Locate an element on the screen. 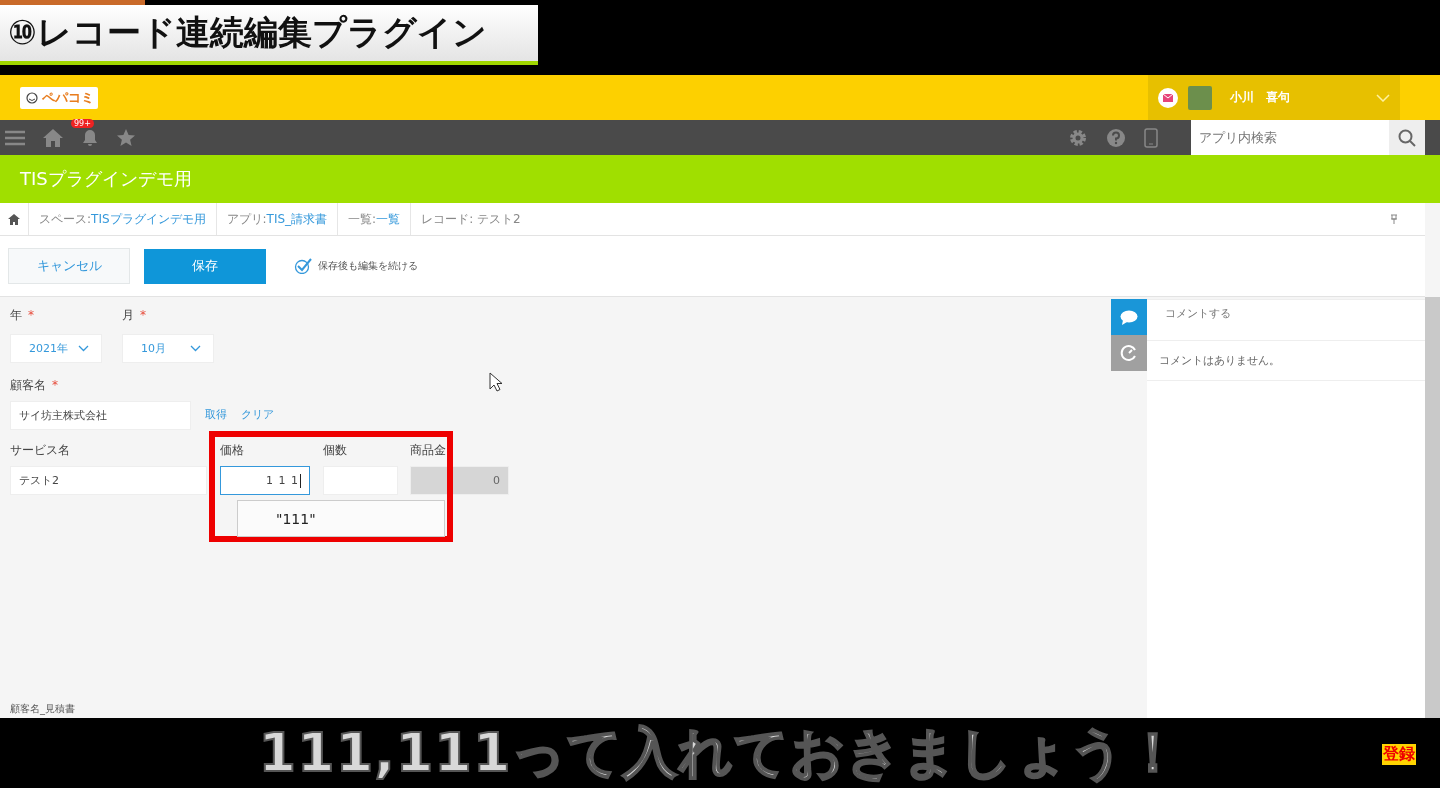 The image size is (1440, 788). star-icon is located at coordinates (126, 137).